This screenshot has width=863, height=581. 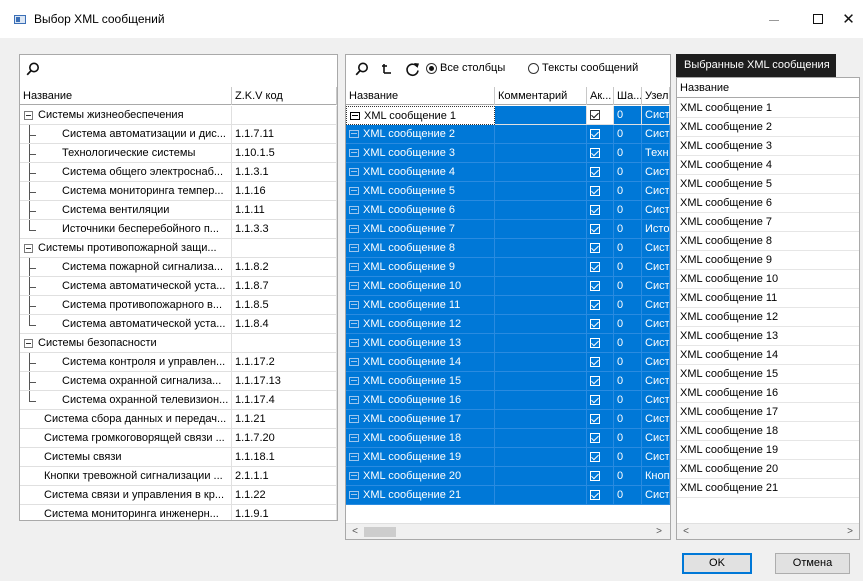 I want to click on selected-message-item: XML сообщение 16, so click(x=768, y=393).